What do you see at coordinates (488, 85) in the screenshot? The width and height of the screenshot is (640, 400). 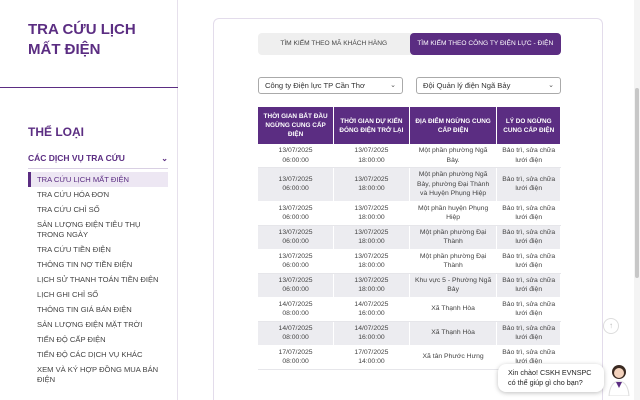 I see `unit-select: Đội Quản lý điện Ngã Bảy ⌄` at bounding box center [488, 85].